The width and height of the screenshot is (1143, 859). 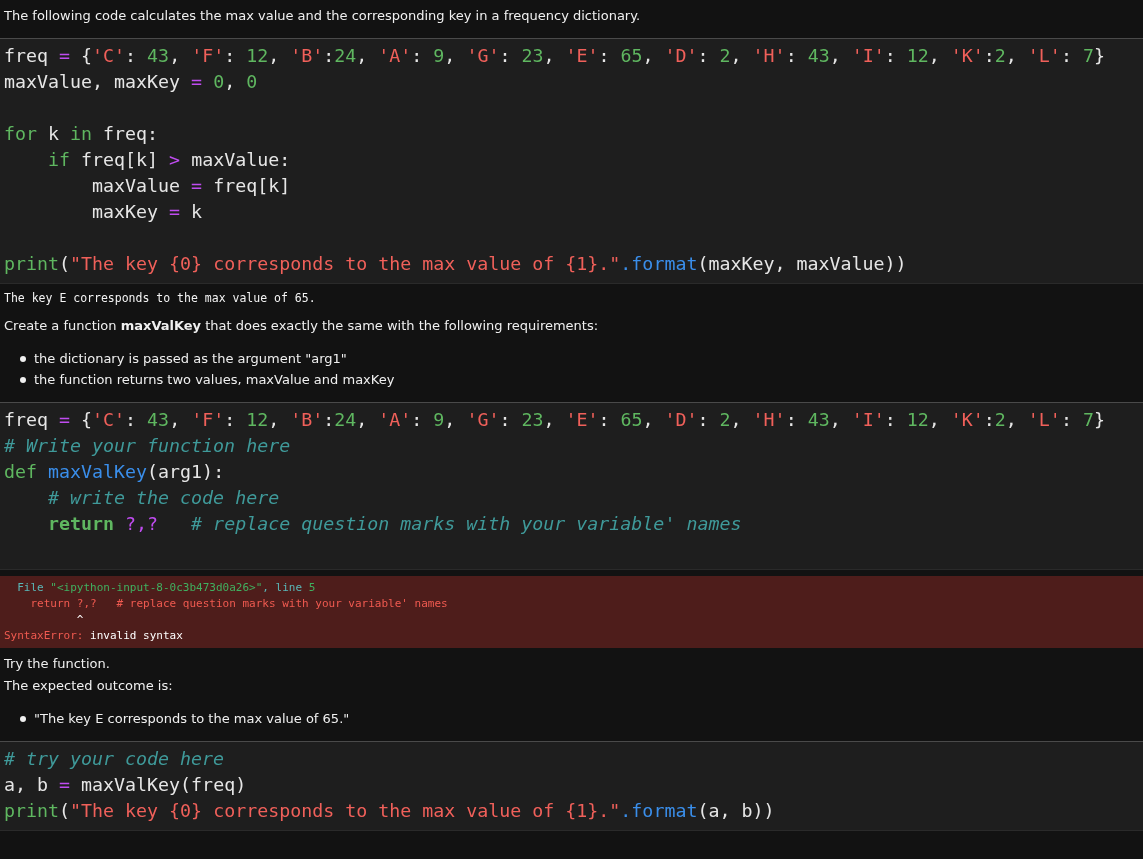 What do you see at coordinates (81, 134) in the screenshot?
I see `code-line: for k in freq:` at bounding box center [81, 134].